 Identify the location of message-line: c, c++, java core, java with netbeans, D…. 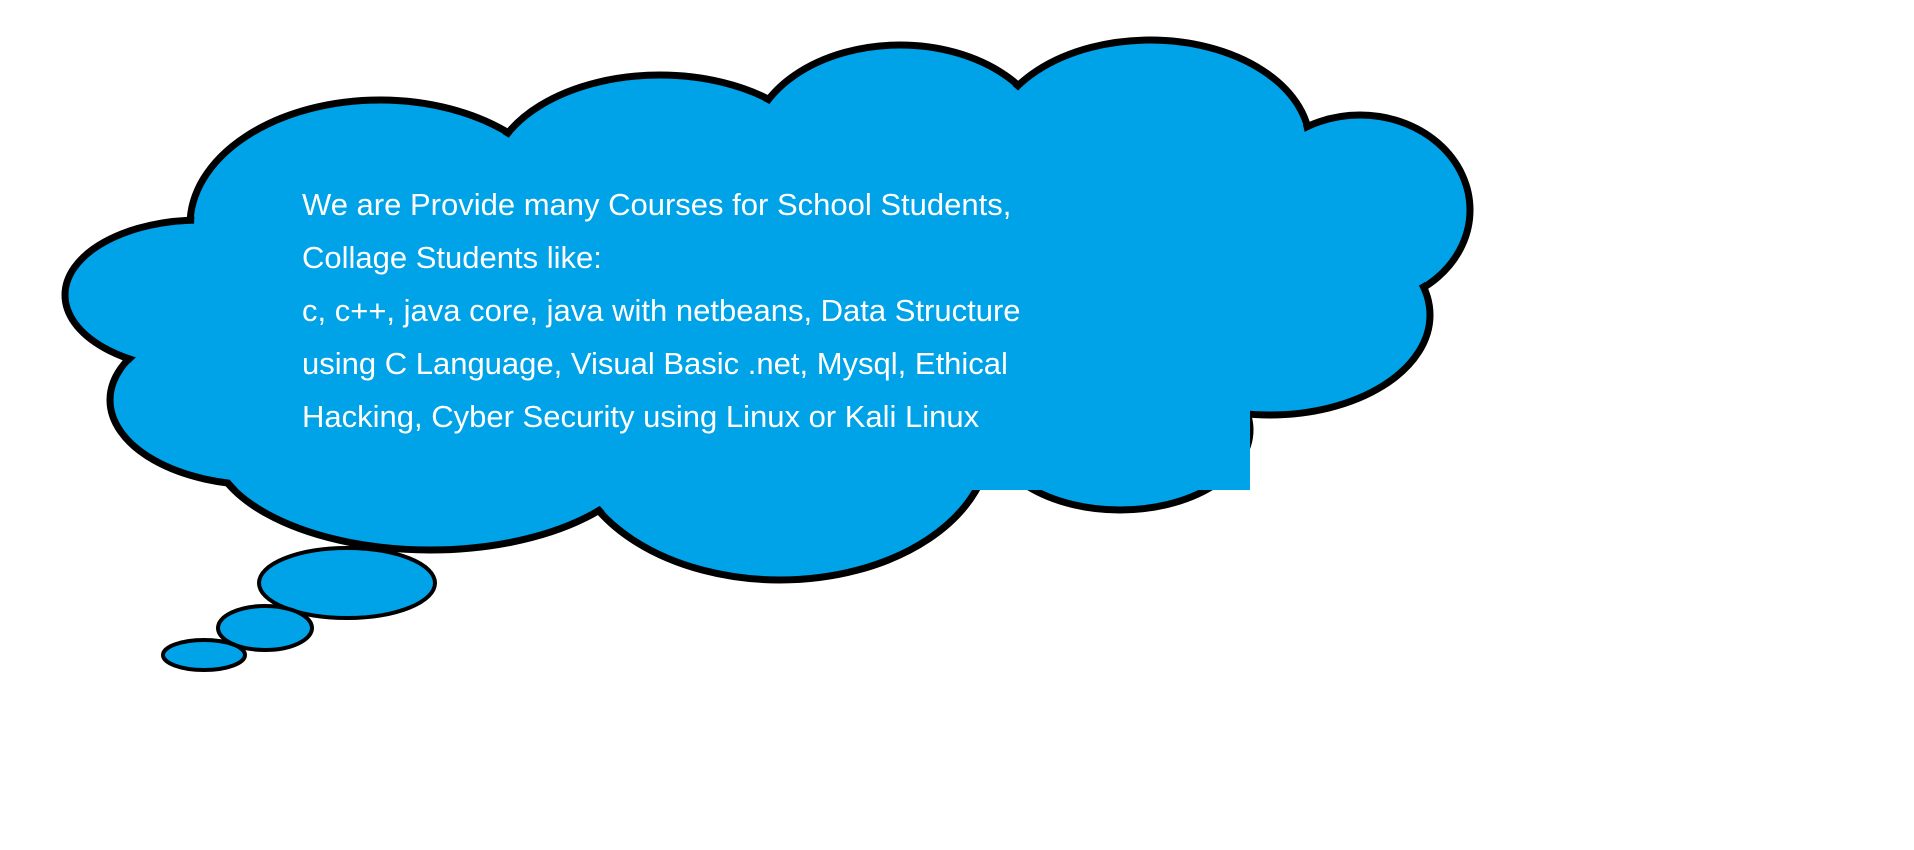
(661, 310).